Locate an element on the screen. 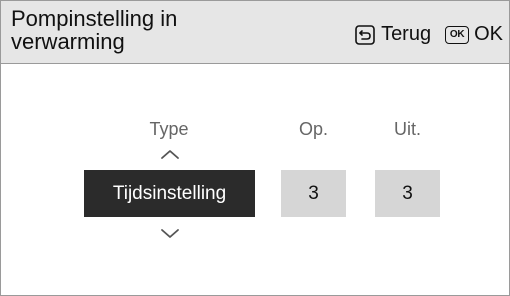  ok-key-icon: OK is located at coordinates (457, 34).